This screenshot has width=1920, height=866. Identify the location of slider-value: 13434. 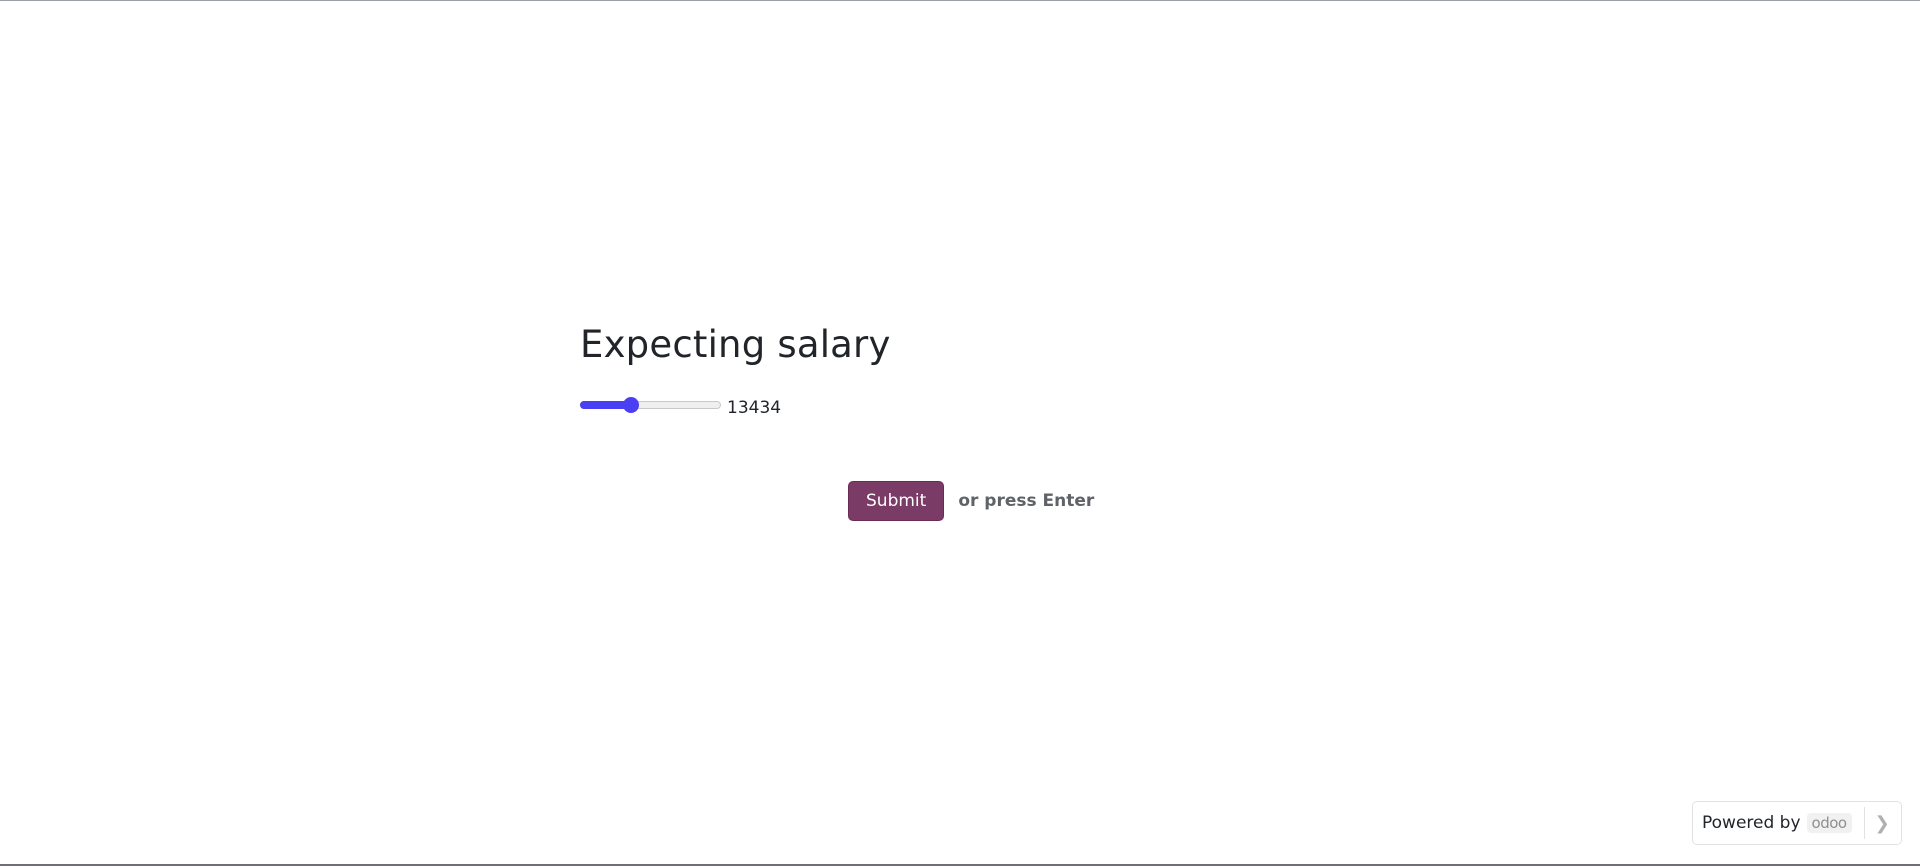
(754, 407).